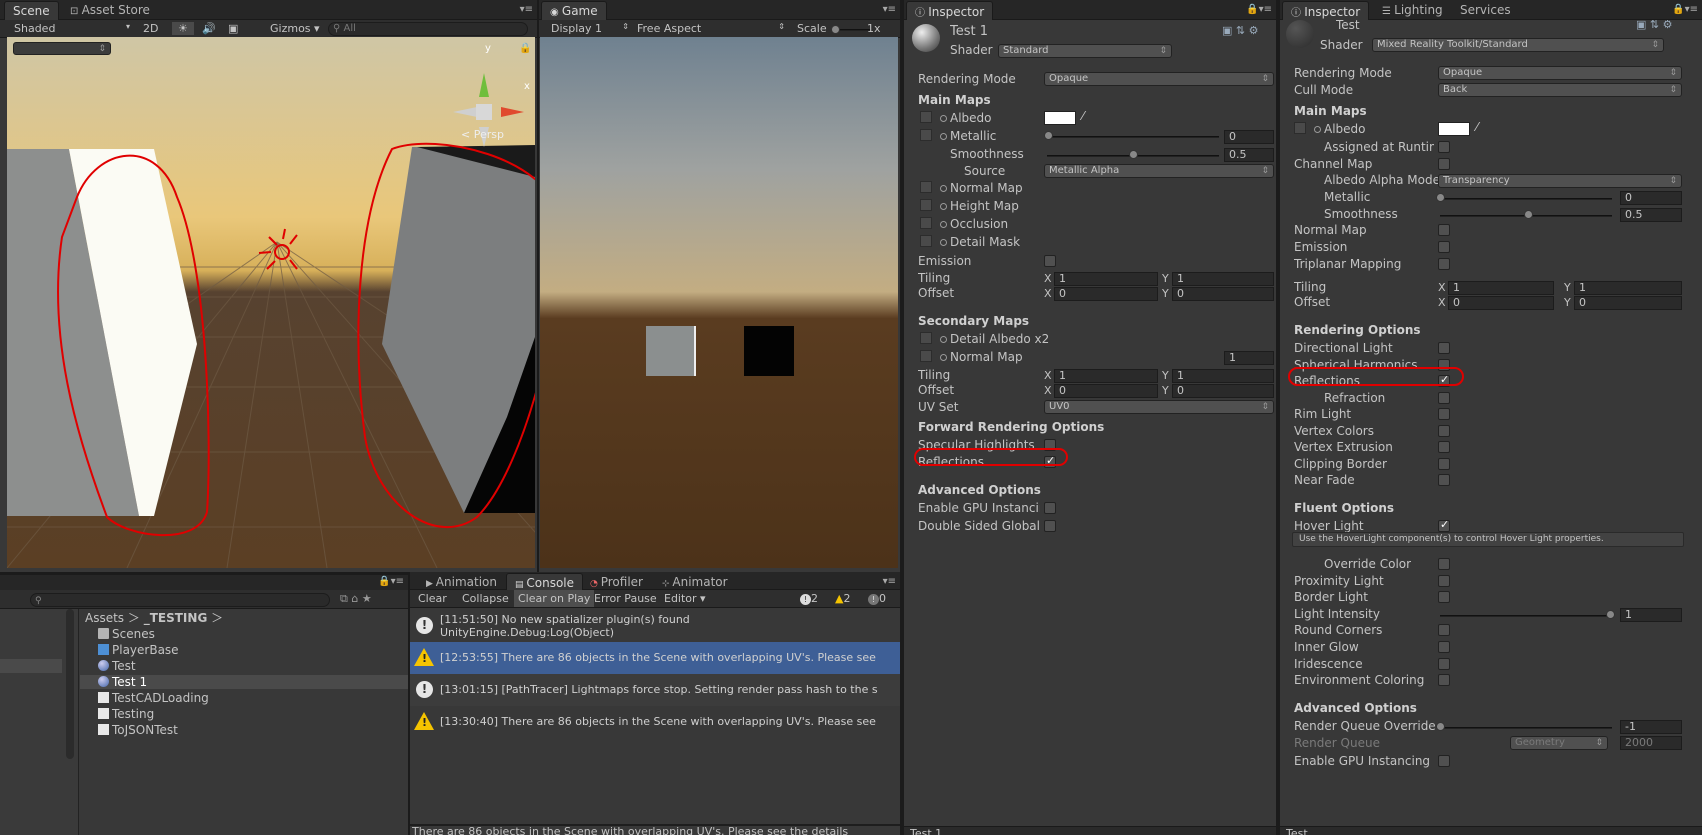 Image resolution: width=1702 pixels, height=835 pixels. I want to click on metallic-slider, so click(1526, 199).